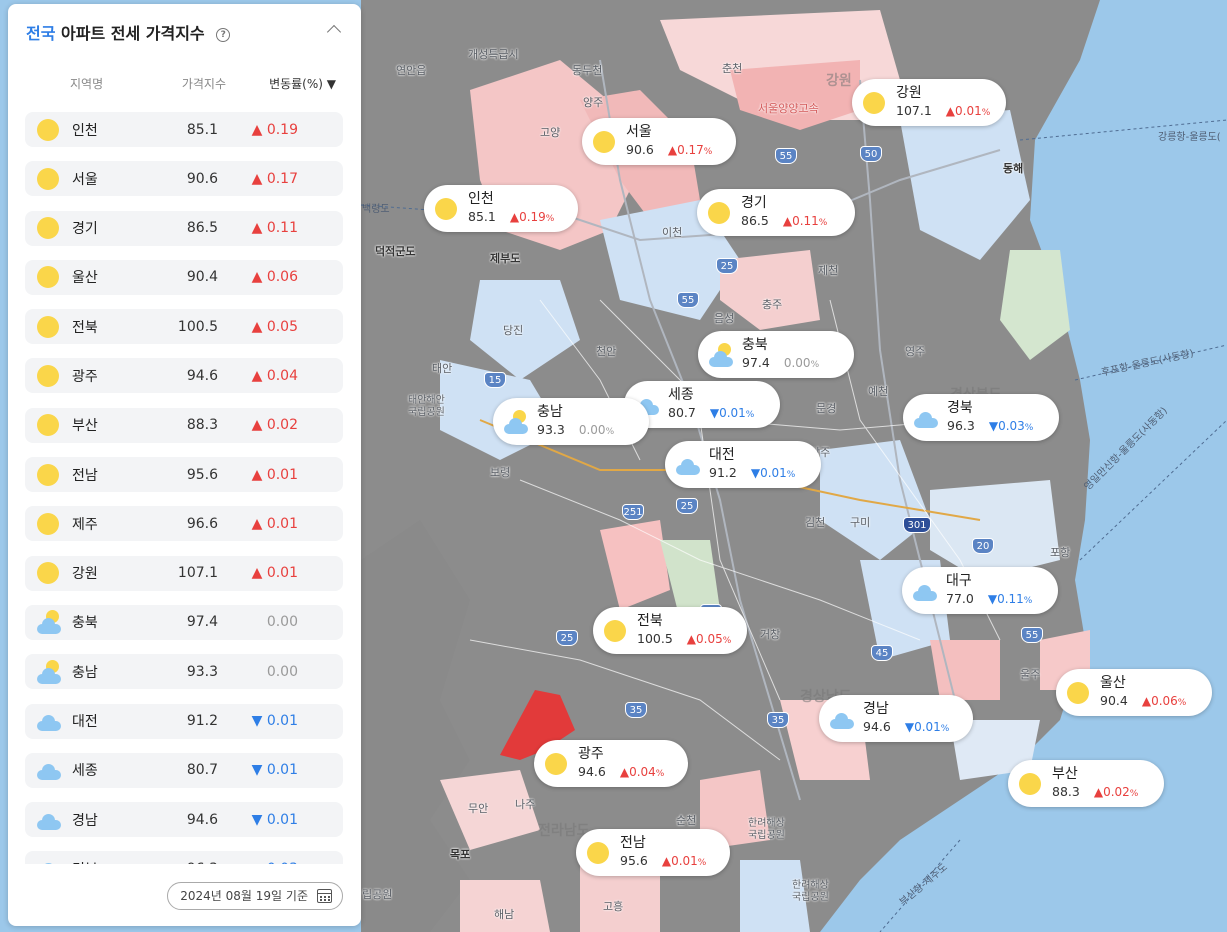 The width and height of the screenshot is (1227, 932). What do you see at coordinates (659, 141) in the screenshot?
I see `region-marker: 서울 90.6 ▲0.17%` at bounding box center [659, 141].